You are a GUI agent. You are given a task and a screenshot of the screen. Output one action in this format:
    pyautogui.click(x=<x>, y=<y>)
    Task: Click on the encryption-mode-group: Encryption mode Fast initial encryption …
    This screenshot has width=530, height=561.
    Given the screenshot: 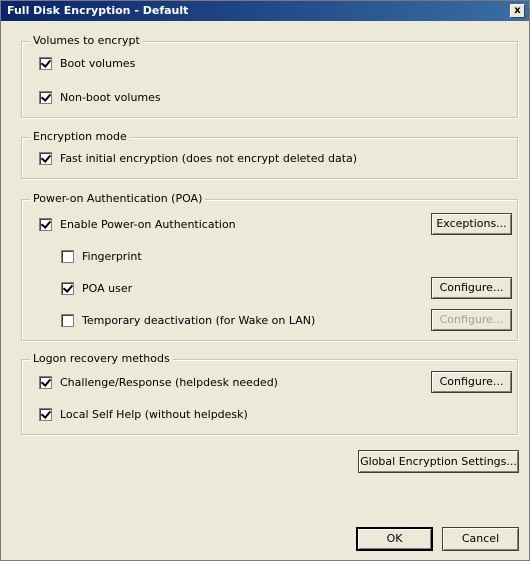 What is the action you would take?
    pyautogui.click(x=269, y=154)
    